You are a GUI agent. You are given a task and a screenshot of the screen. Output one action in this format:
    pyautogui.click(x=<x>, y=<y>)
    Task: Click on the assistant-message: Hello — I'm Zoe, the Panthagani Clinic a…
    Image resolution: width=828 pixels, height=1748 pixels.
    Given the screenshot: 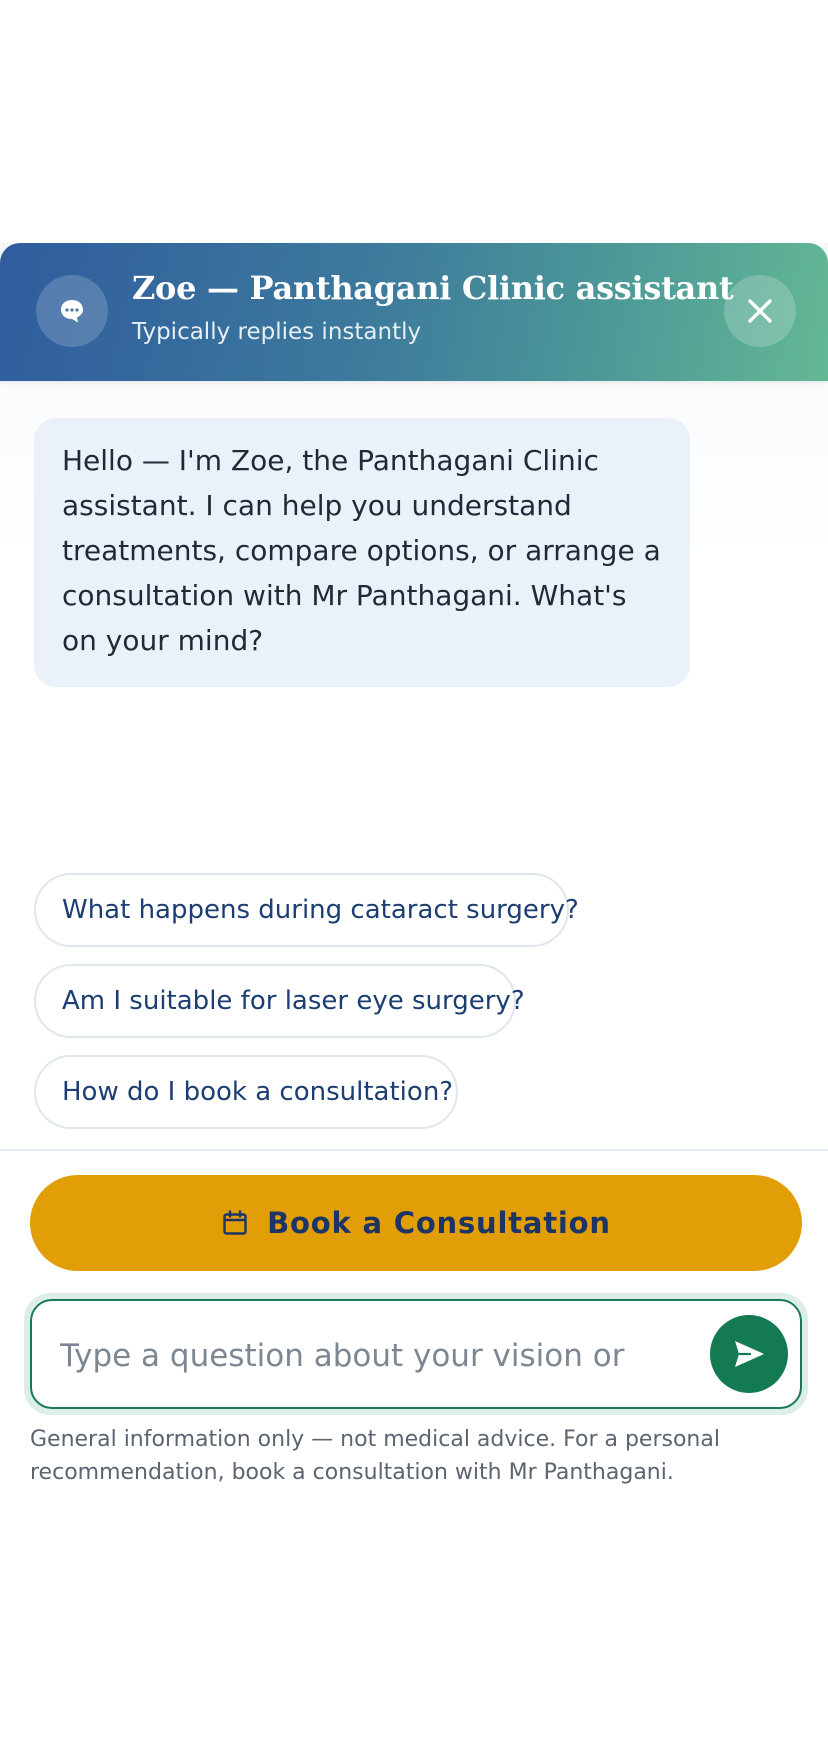 What is the action you would take?
    pyautogui.click(x=362, y=552)
    